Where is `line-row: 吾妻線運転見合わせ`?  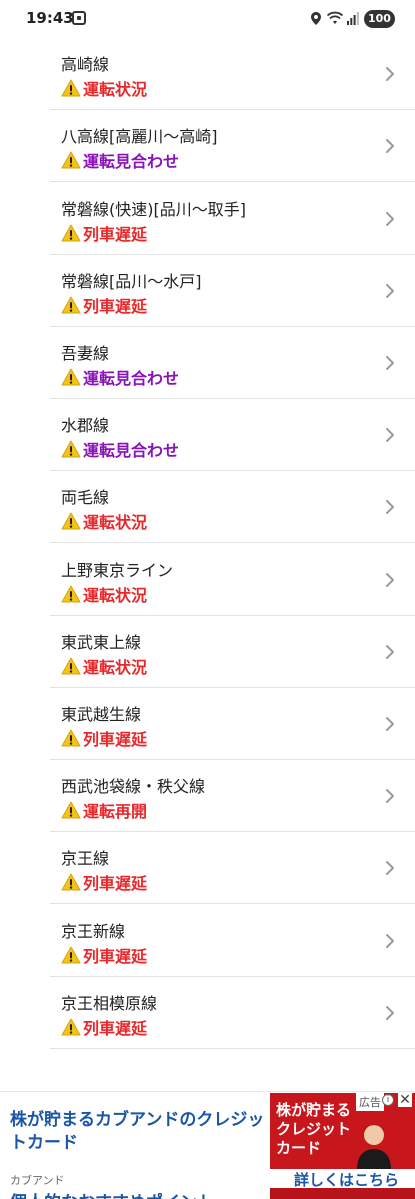
line-row: 吾妻線運転見合わせ is located at coordinates (232, 363).